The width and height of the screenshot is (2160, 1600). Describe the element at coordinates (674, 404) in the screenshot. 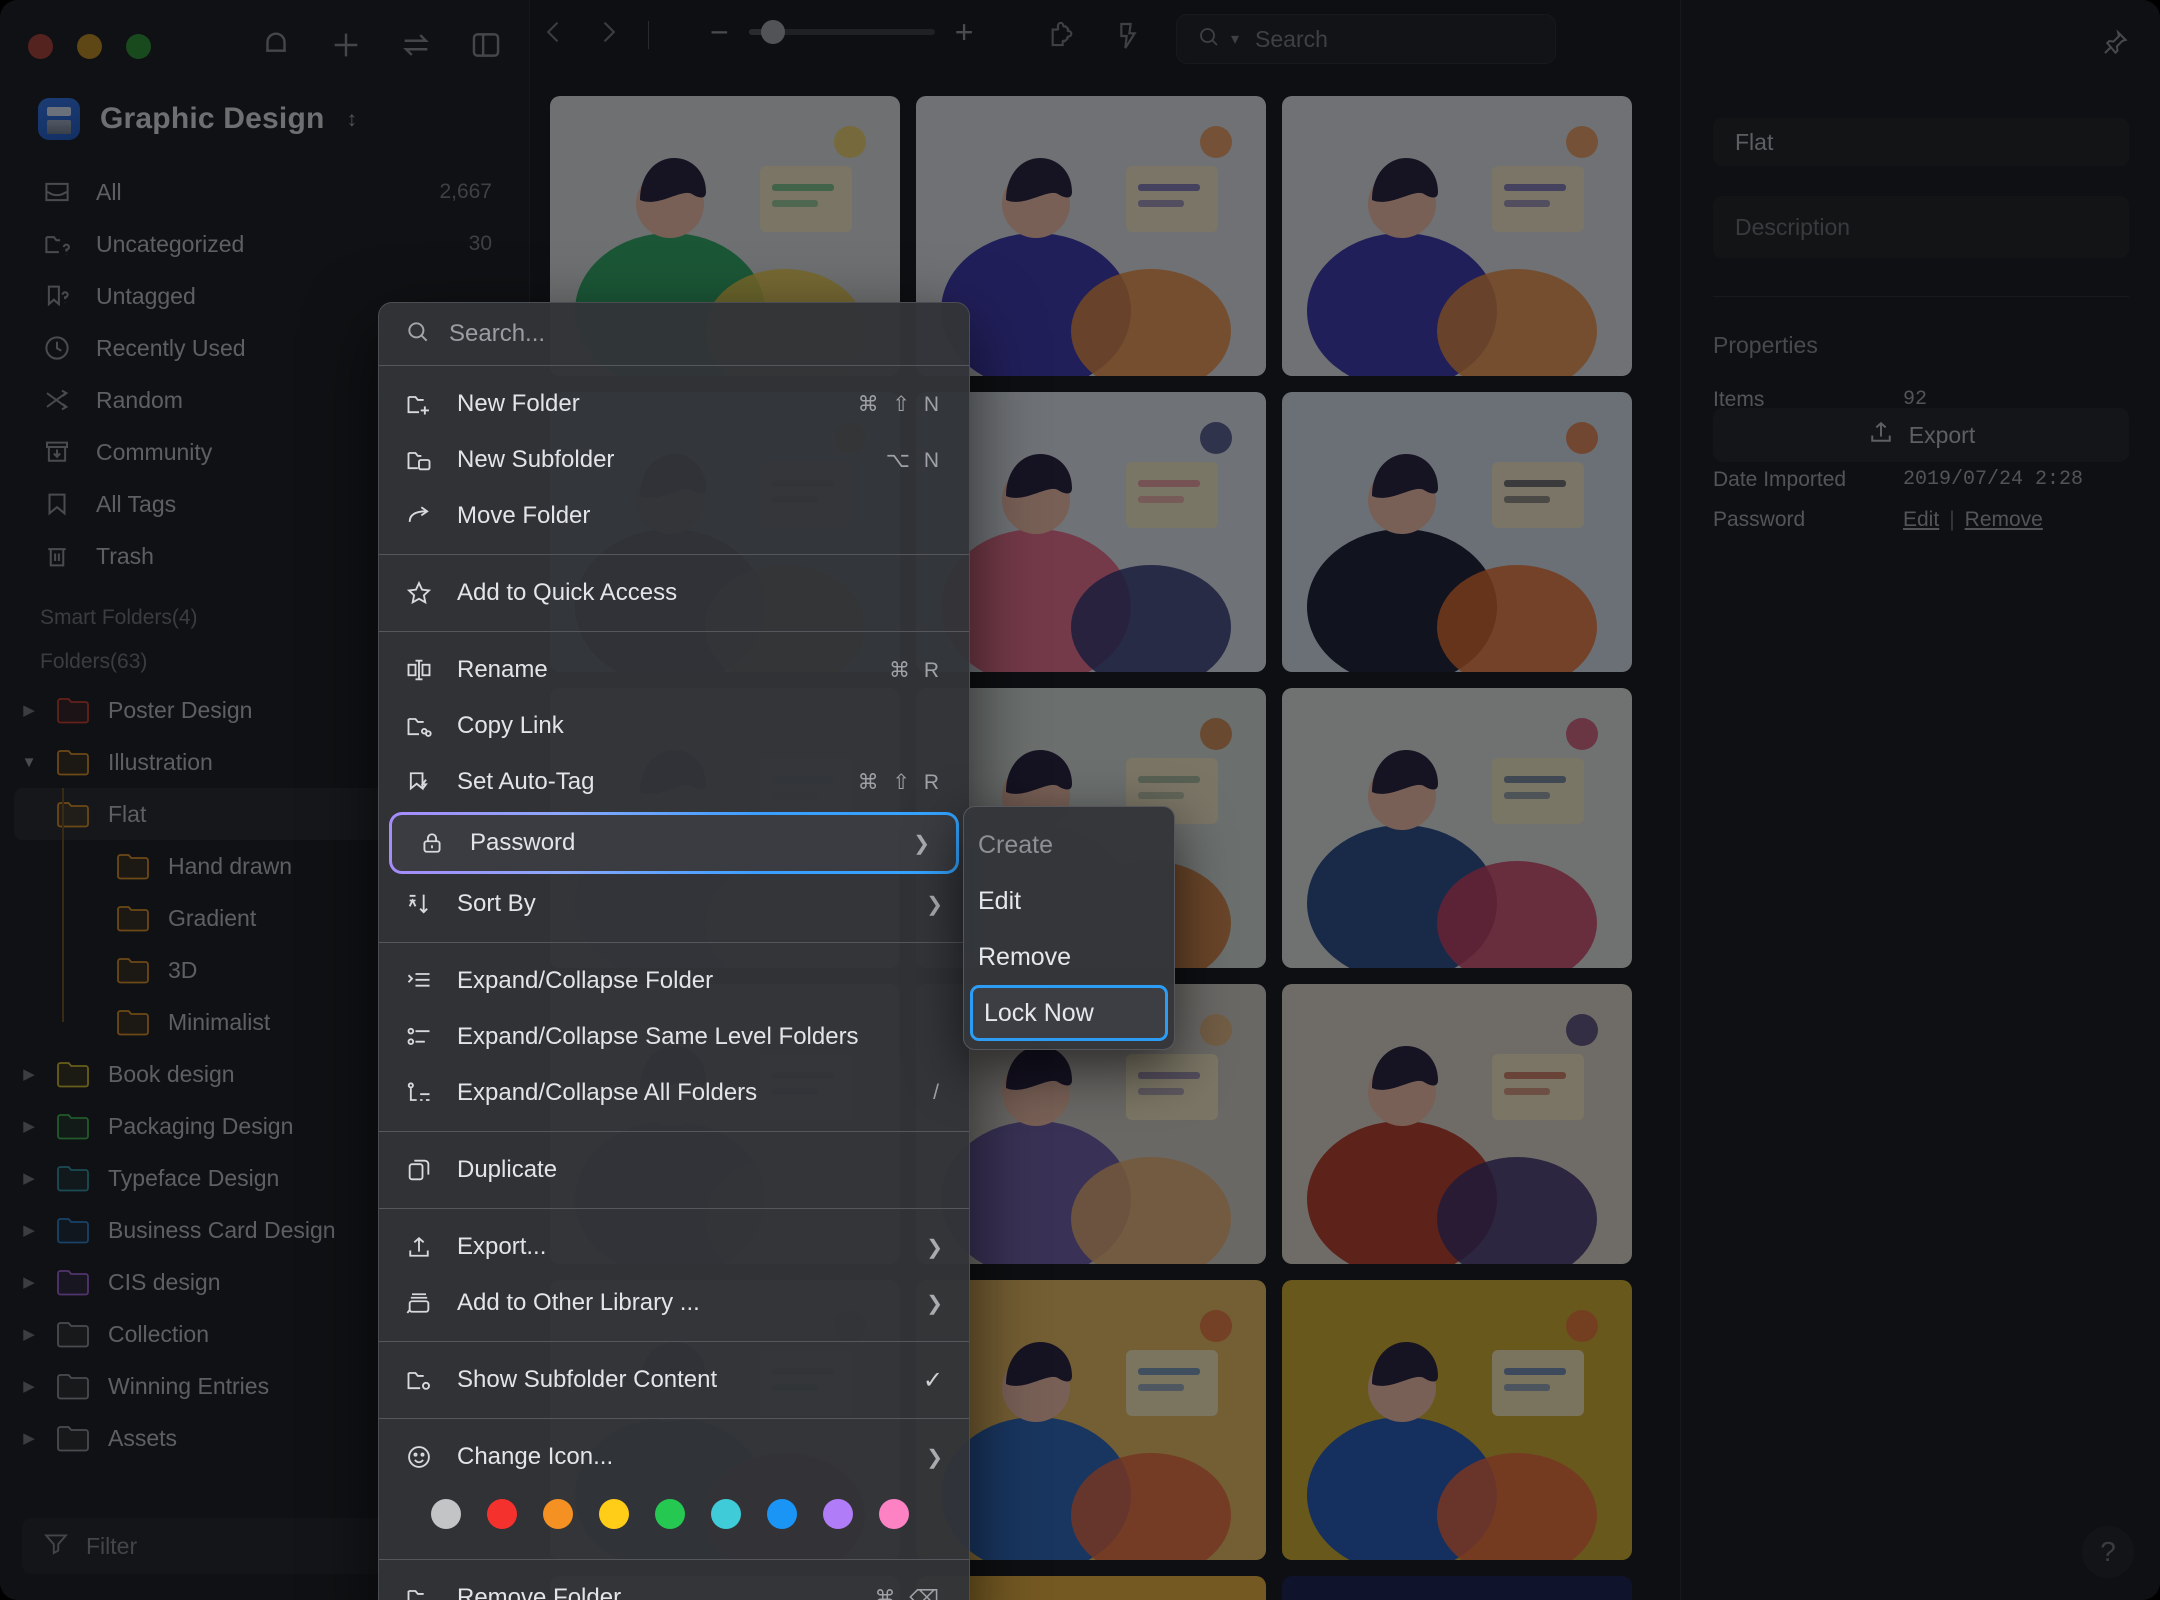

I see `menu-item-new-folder: New Folder ⌘ ⇧ N` at that location.